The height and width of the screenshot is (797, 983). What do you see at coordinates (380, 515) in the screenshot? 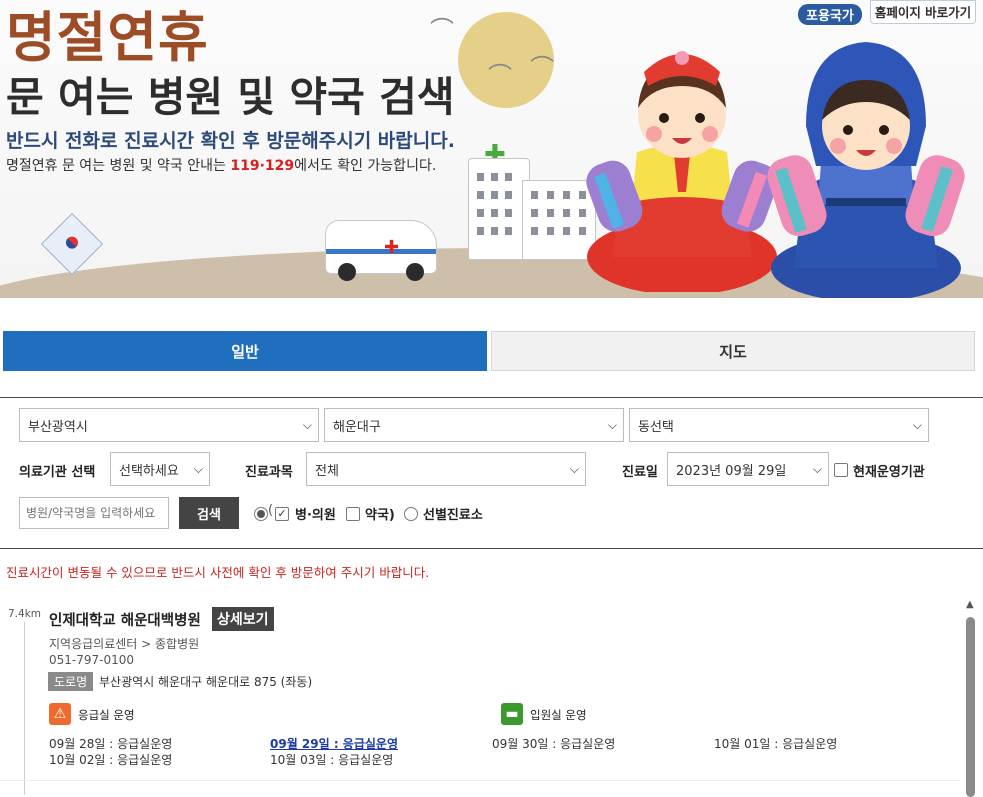
I see `type-pharmacy-label: 약국)` at bounding box center [380, 515].